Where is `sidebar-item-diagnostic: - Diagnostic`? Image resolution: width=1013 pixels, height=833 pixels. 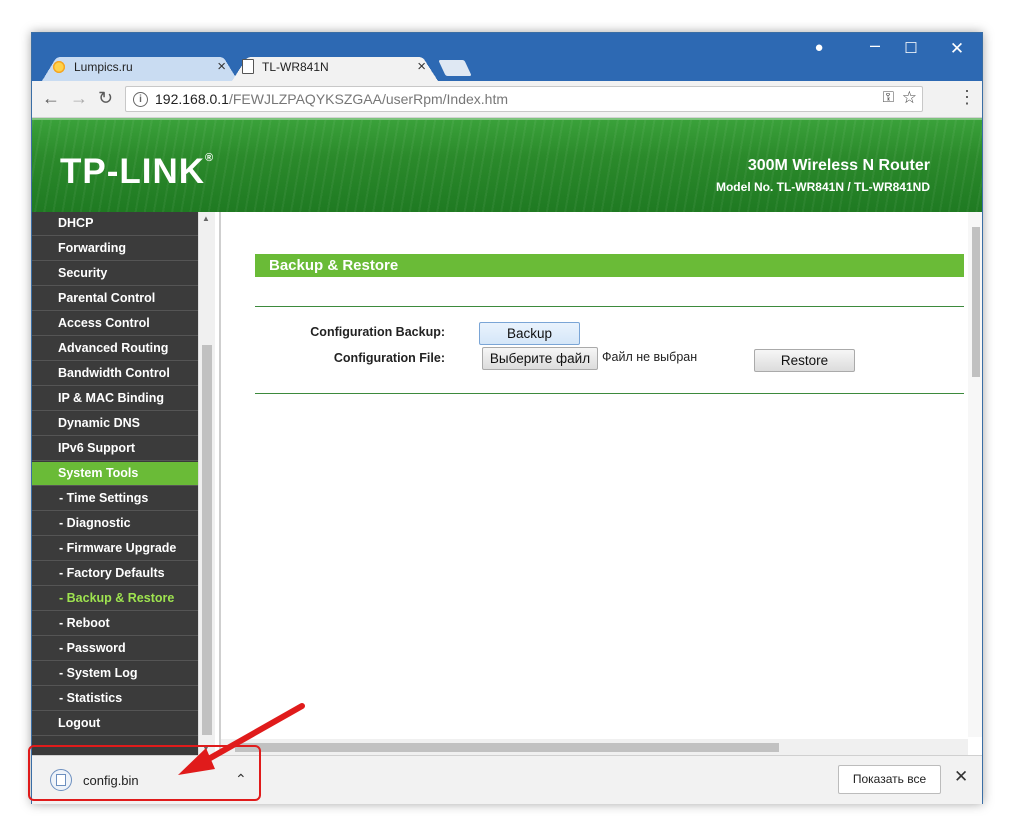
sidebar-item-diagnostic: - Diagnostic is located at coordinates (115, 524).